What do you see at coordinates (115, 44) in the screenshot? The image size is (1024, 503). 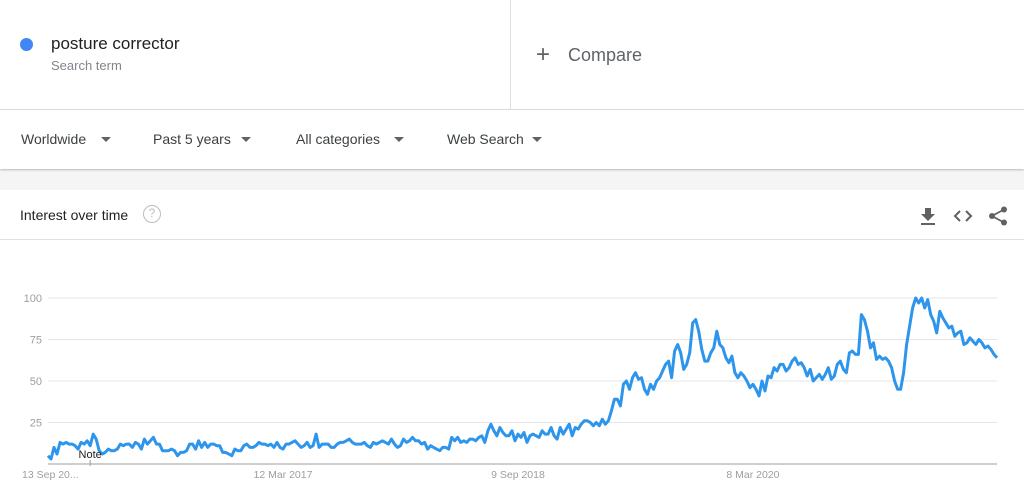 I see `search-term-name: posture corrector` at bounding box center [115, 44].